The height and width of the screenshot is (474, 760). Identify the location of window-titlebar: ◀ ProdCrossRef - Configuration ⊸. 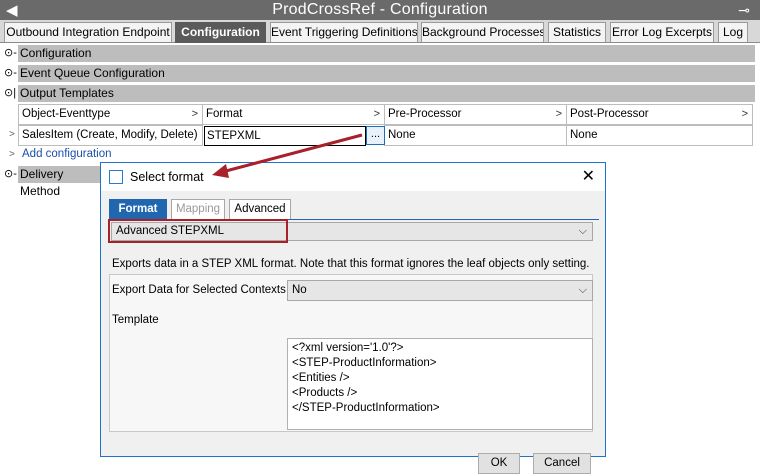
(380, 10).